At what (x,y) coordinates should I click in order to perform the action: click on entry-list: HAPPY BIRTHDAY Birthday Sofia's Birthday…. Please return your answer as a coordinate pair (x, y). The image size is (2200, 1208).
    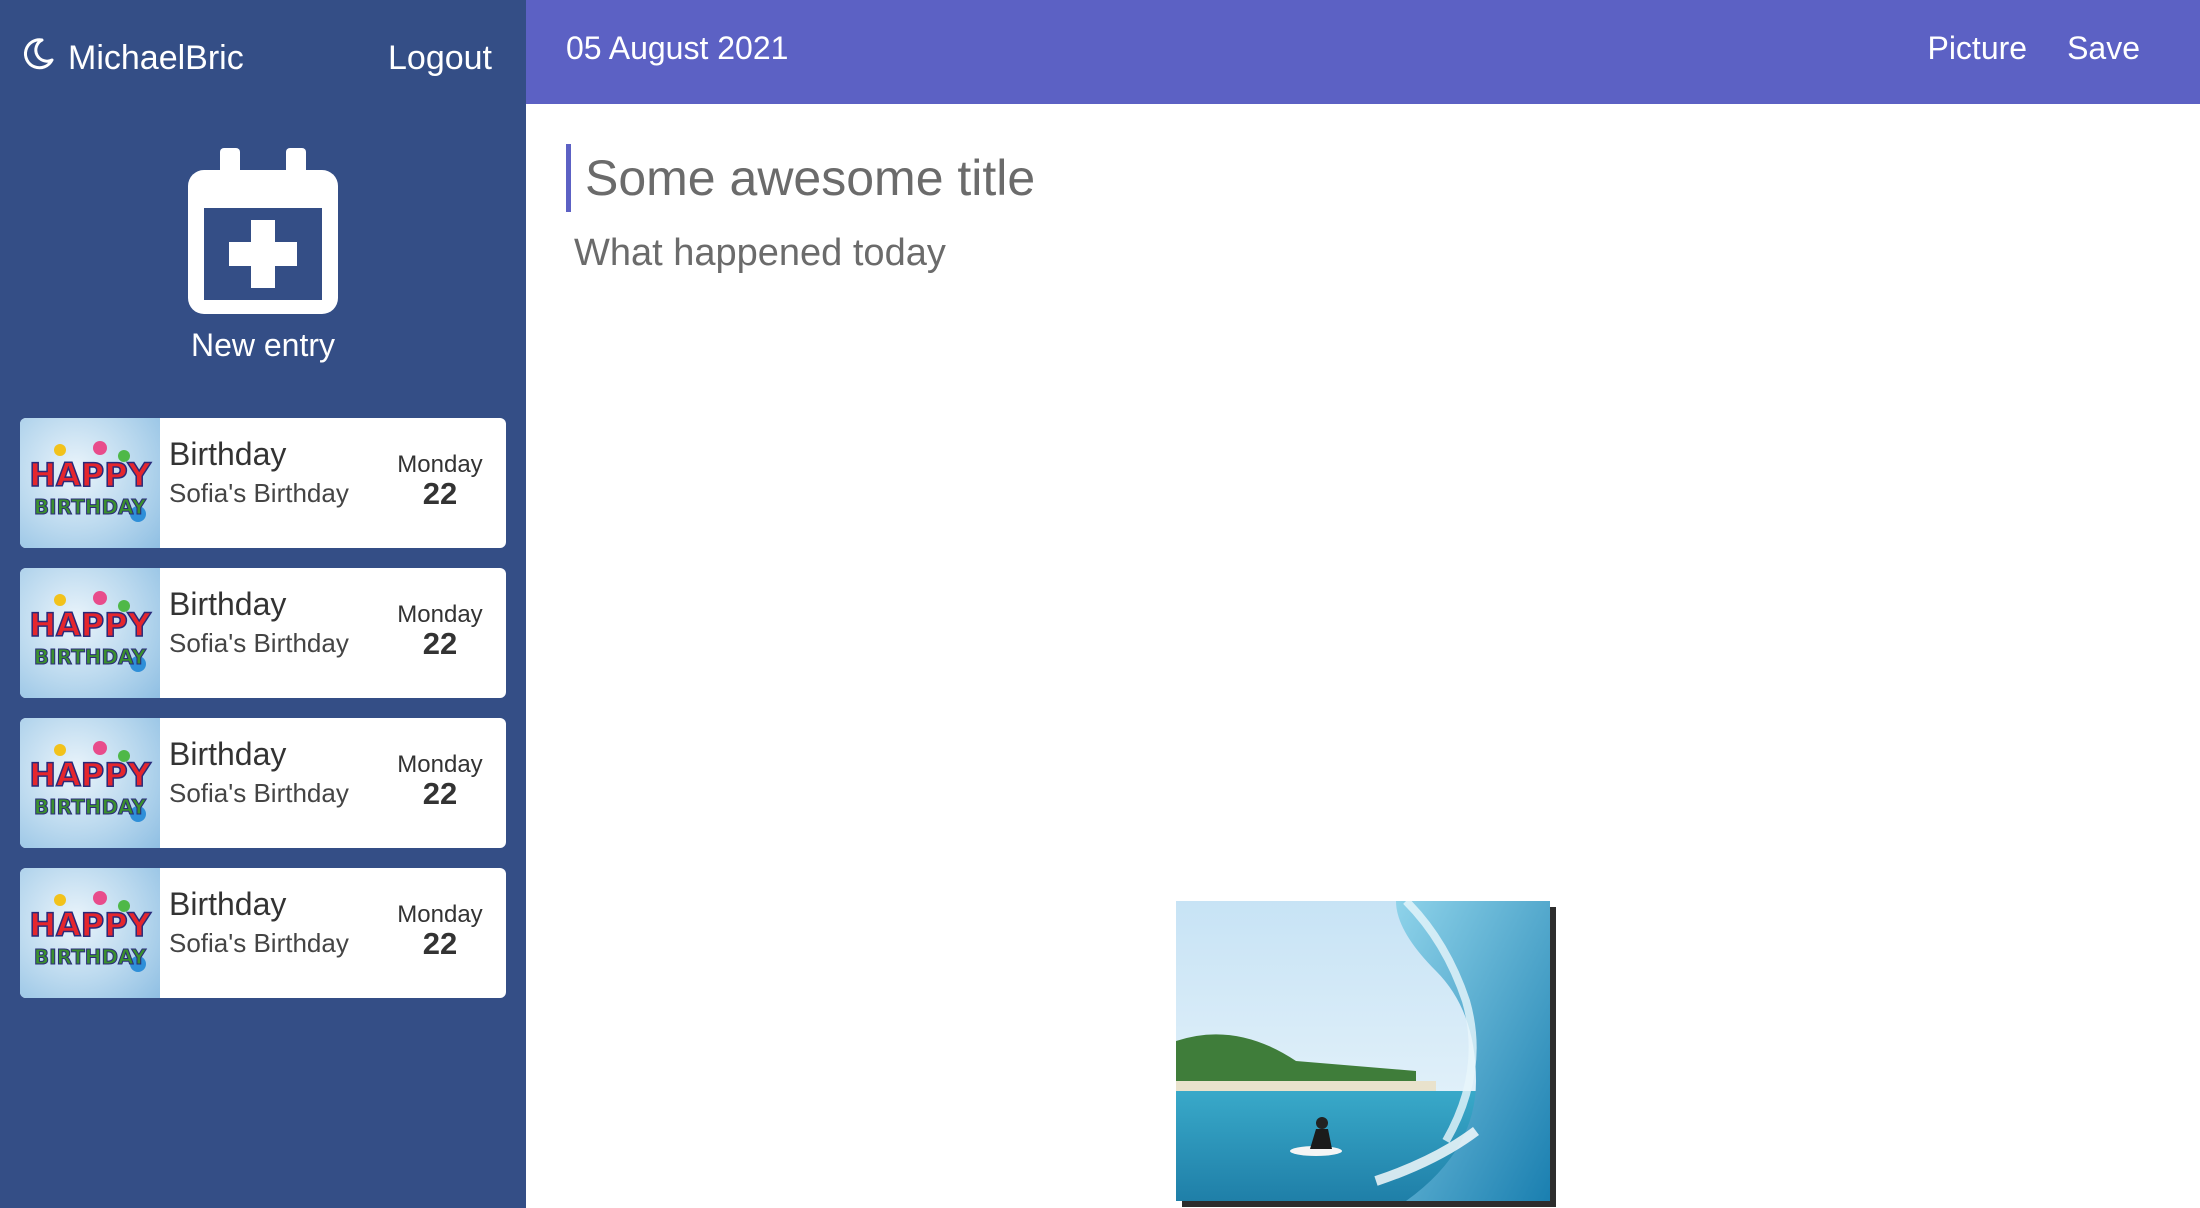
    Looking at the image, I should click on (263, 718).